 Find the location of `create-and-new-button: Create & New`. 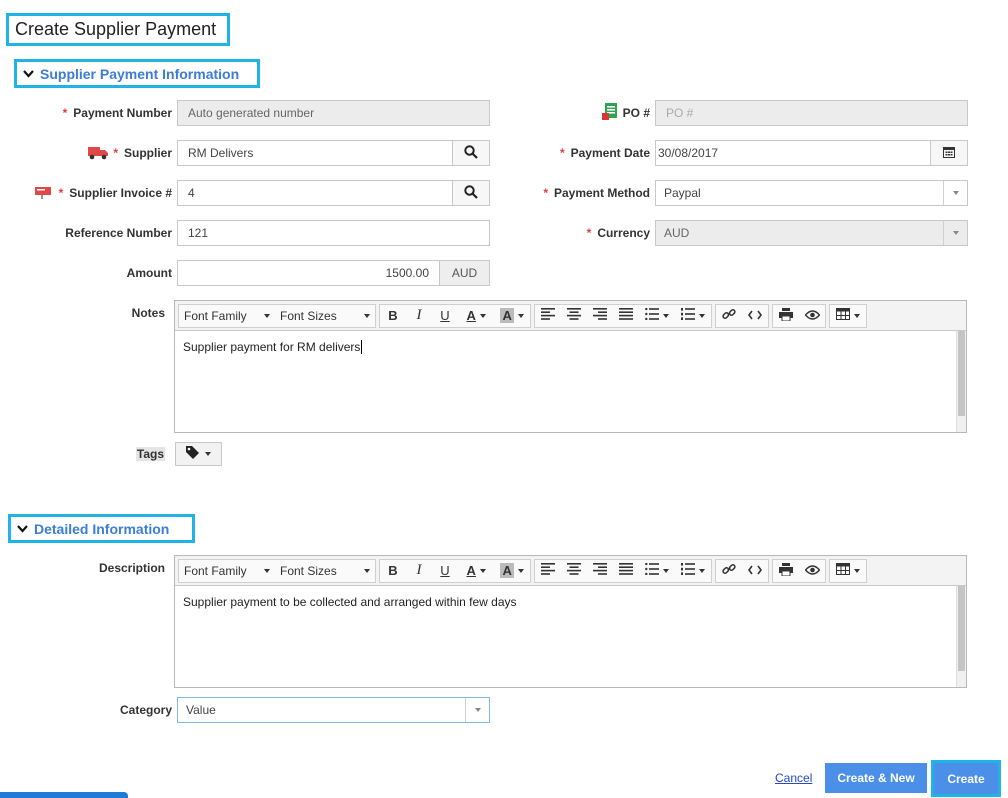

create-and-new-button: Create & New is located at coordinates (876, 778).